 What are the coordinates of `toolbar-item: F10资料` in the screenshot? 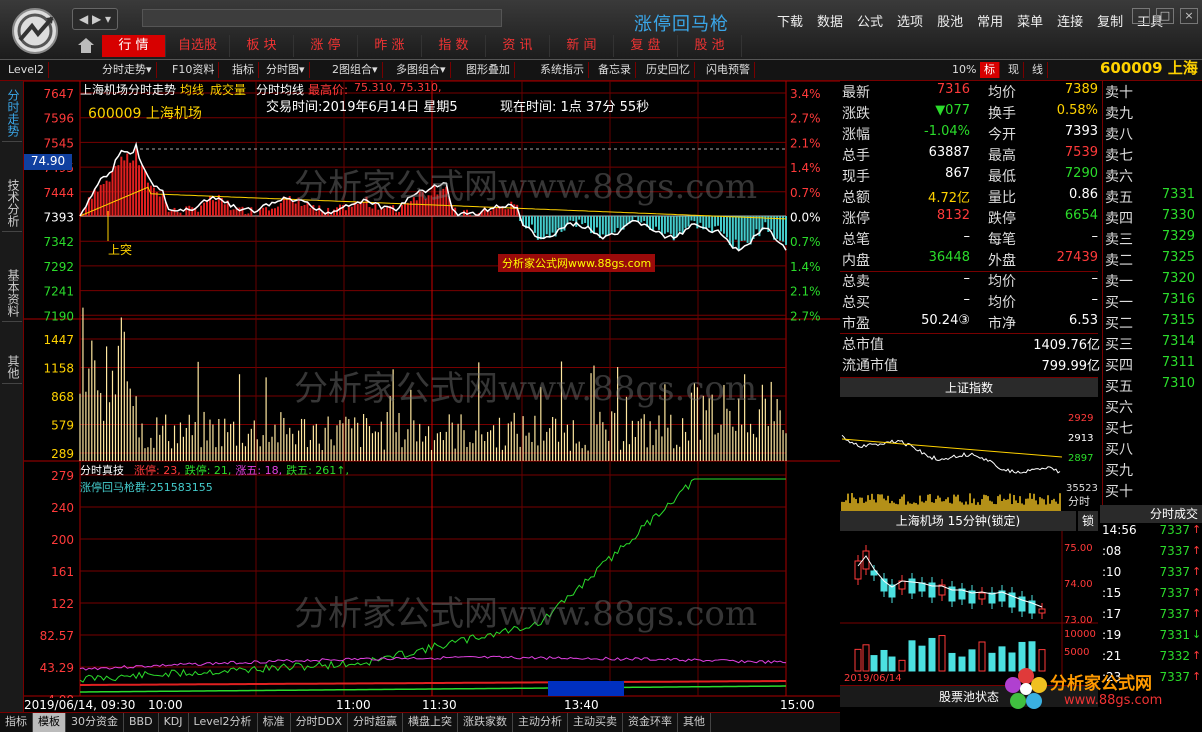 It's located at (194, 70).